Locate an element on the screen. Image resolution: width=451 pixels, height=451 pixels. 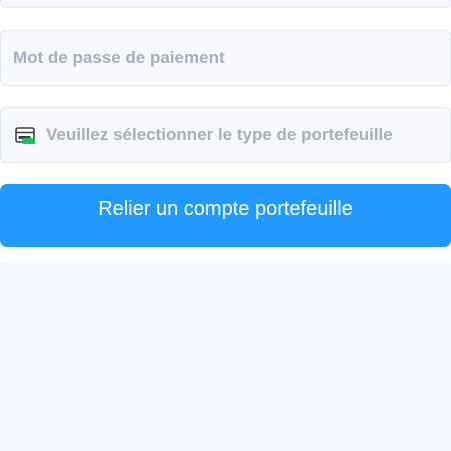
payment-password-field is located at coordinates (225, 58).